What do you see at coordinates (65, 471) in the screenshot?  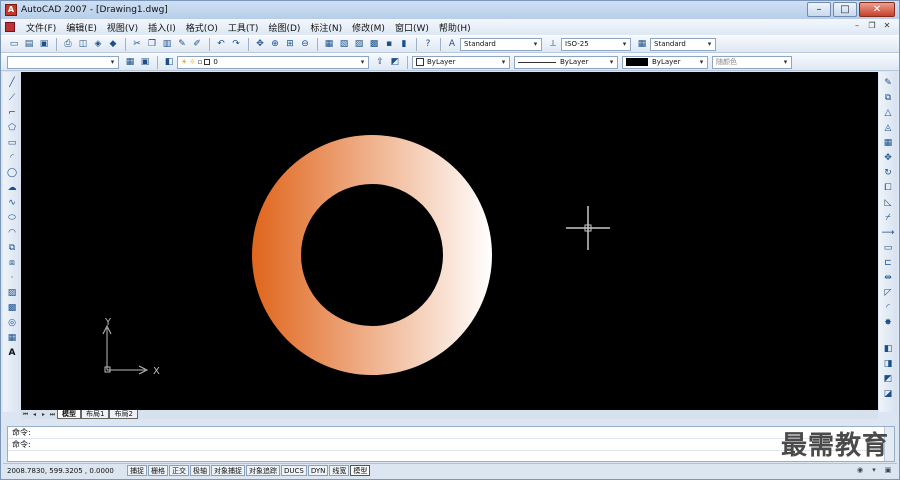 I see `coordinate-display: 2008.7830, 599.3205 , 0.0000` at bounding box center [65, 471].